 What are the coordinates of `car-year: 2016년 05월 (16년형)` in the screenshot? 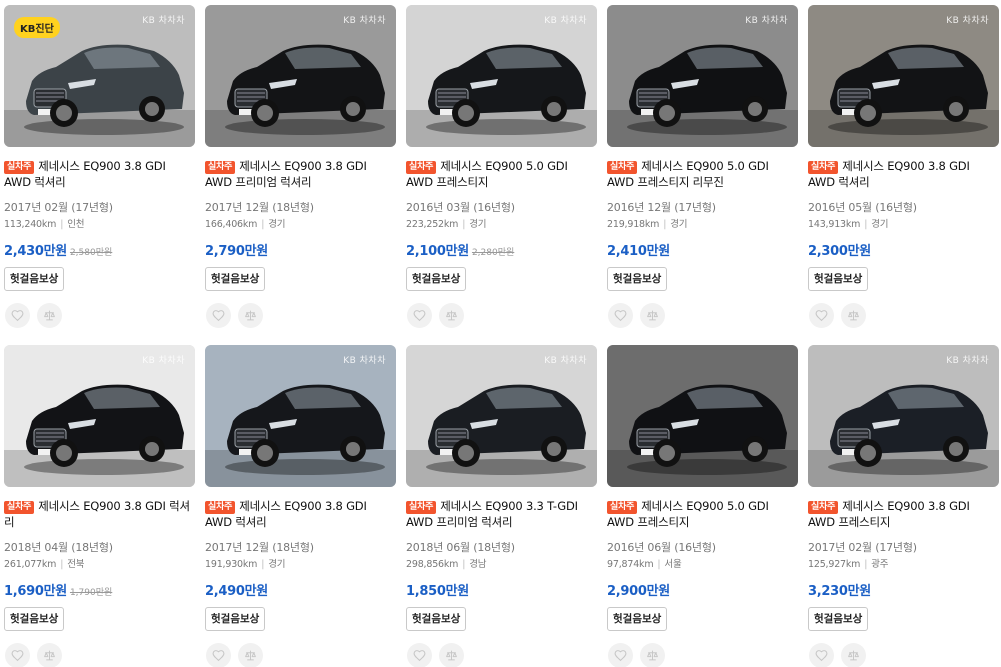 It's located at (862, 207).